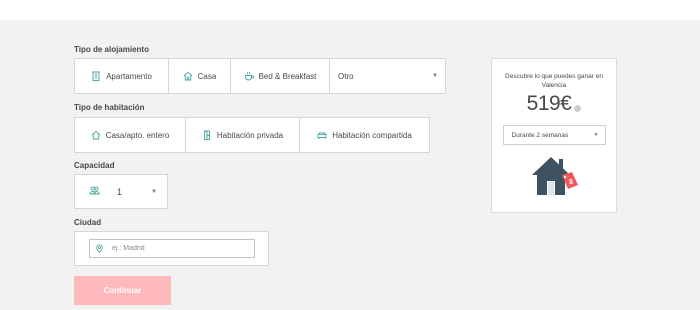 This screenshot has height=310, width=700. Describe the element at coordinates (129, 76) in the screenshot. I see `accommodation-option-label: Apartamento` at that location.